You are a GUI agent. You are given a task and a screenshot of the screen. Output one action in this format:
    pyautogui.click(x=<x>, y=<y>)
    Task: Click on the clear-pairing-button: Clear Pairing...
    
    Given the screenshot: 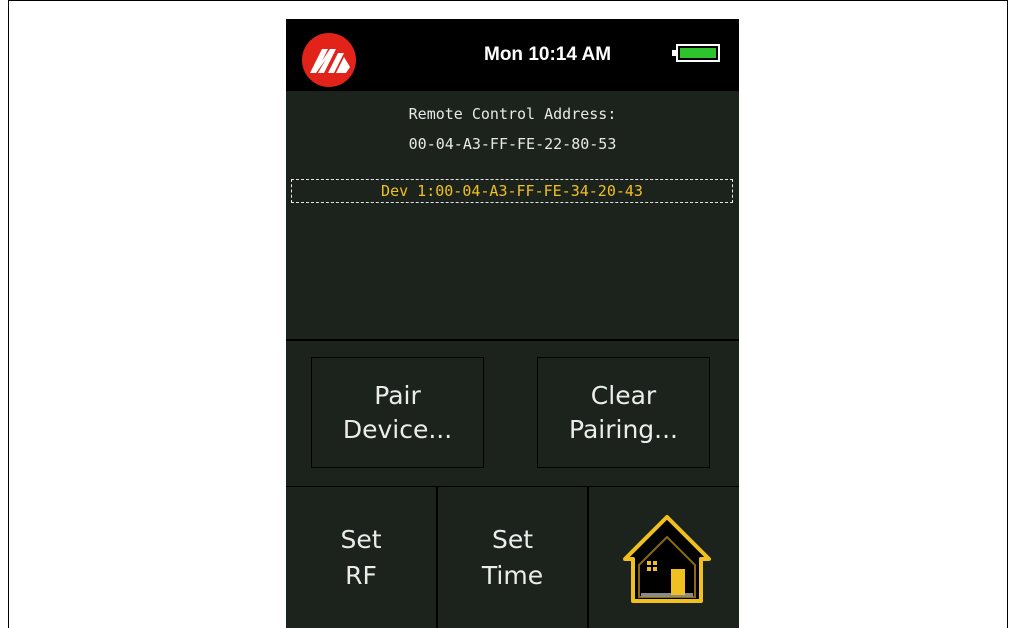 What is the action you would take?
    pyautogui.click(x=623, y=412)
    